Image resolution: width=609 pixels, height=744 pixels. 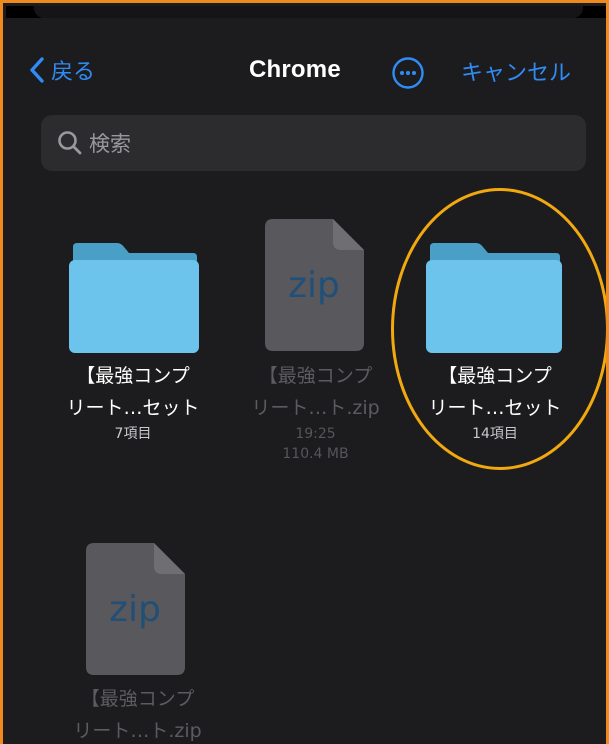 What do you see at coordinates (315, 434) in the screenshot?
I see `item-time: 19:25` at bounding box center [315, 434].